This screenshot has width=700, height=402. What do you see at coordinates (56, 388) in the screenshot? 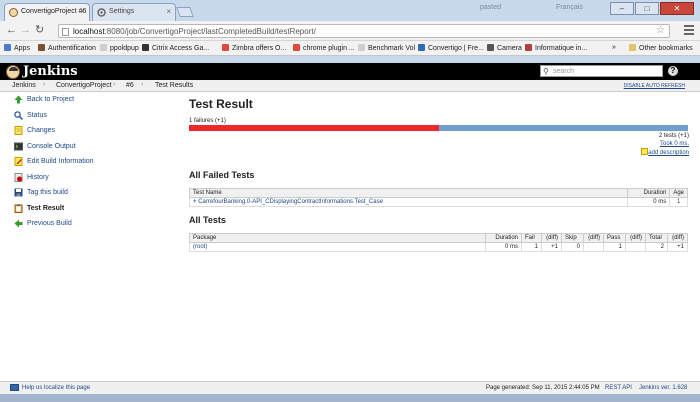
I see `localize-link: Help us localize this page` at bounding box center [56, 388].